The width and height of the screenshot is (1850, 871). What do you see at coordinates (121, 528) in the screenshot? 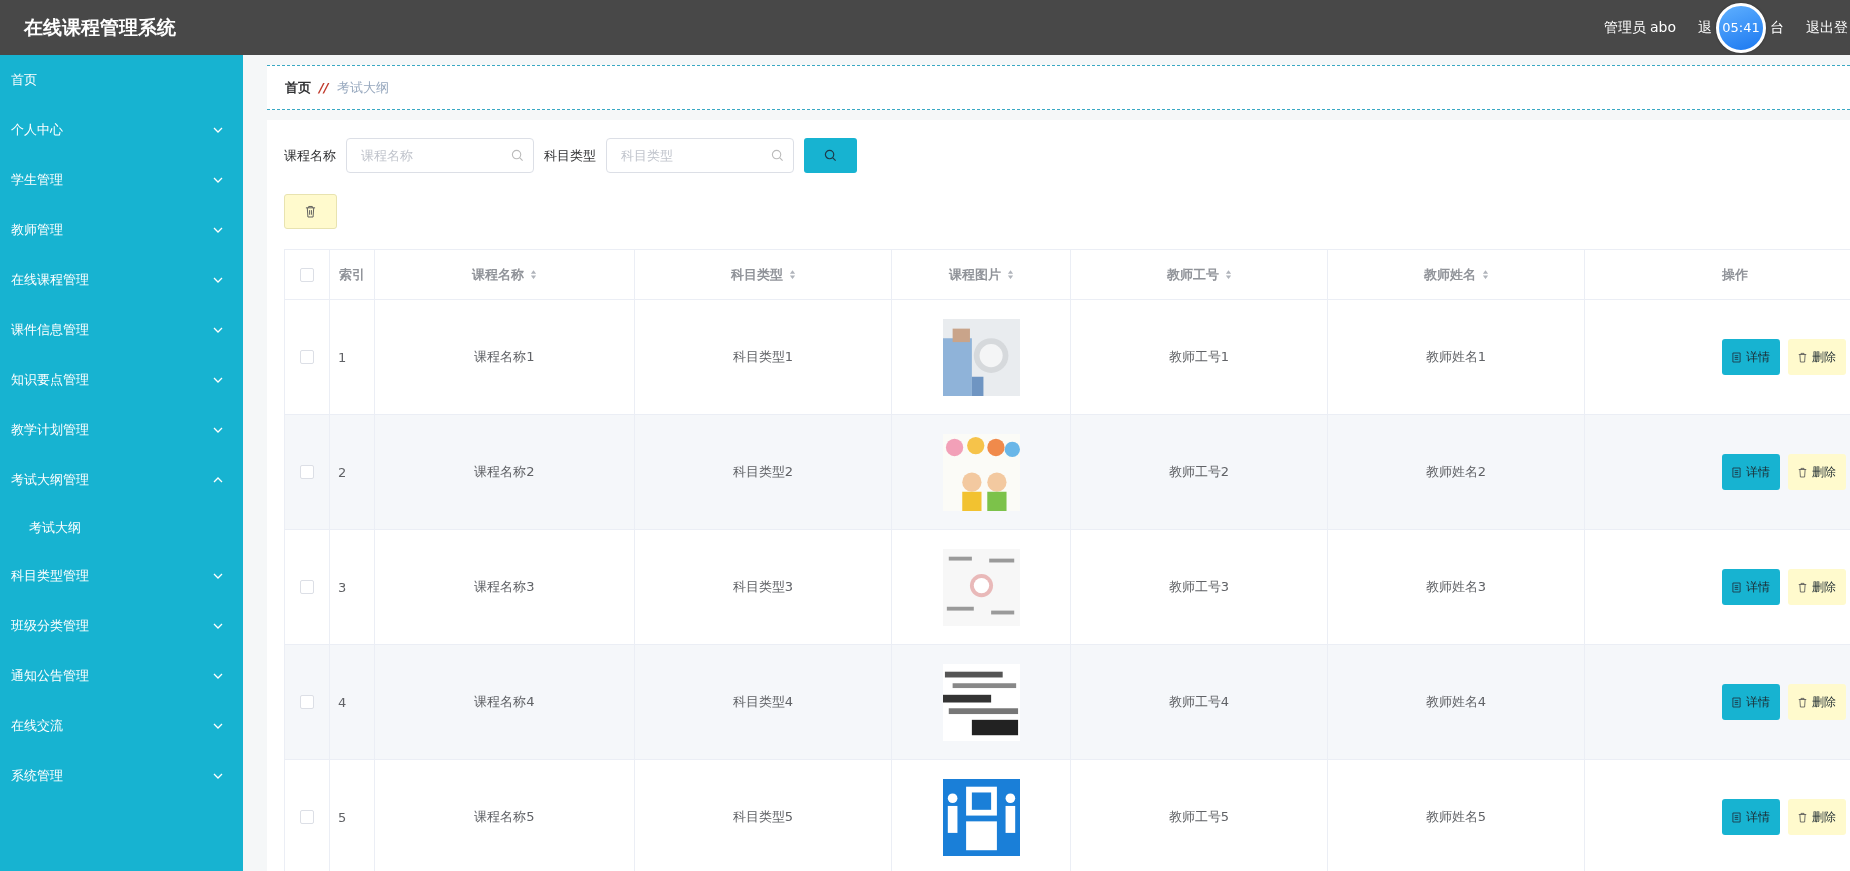
I see `sidebar-subitem: 考试大纲` at bounding box center [121, 528].